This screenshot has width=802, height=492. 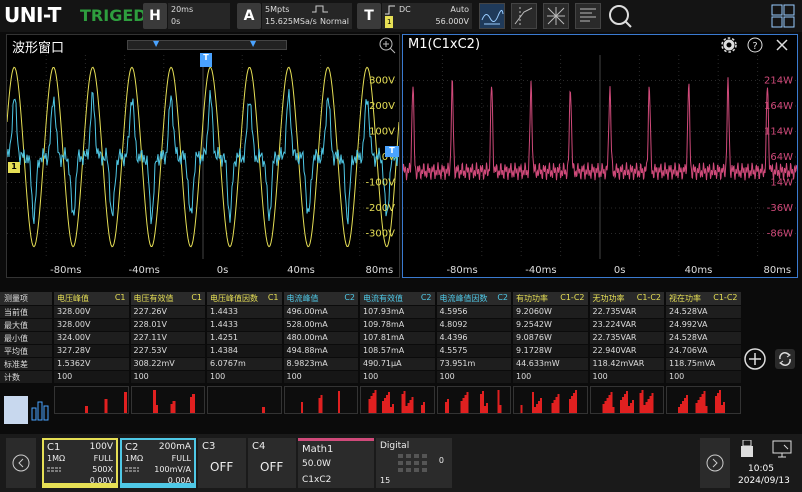 I want to click on cursor-icon, so click(x=524, y=16).